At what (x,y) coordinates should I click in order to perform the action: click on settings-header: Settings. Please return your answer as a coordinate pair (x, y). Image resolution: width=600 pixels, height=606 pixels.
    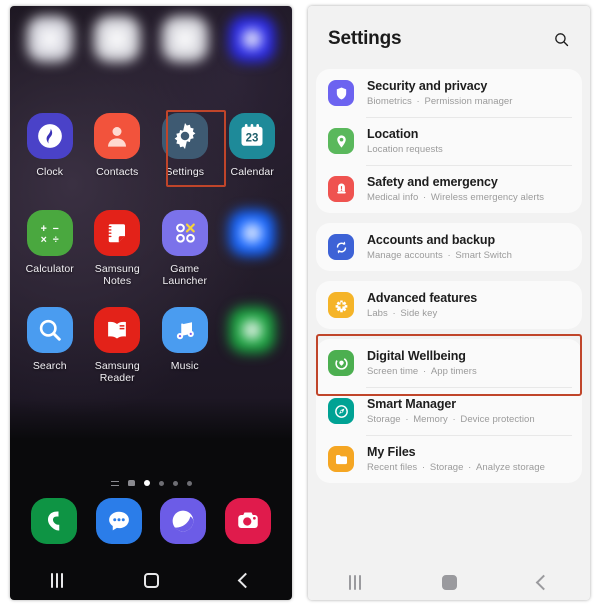
    Looking at the image, I should click on (449, 37).